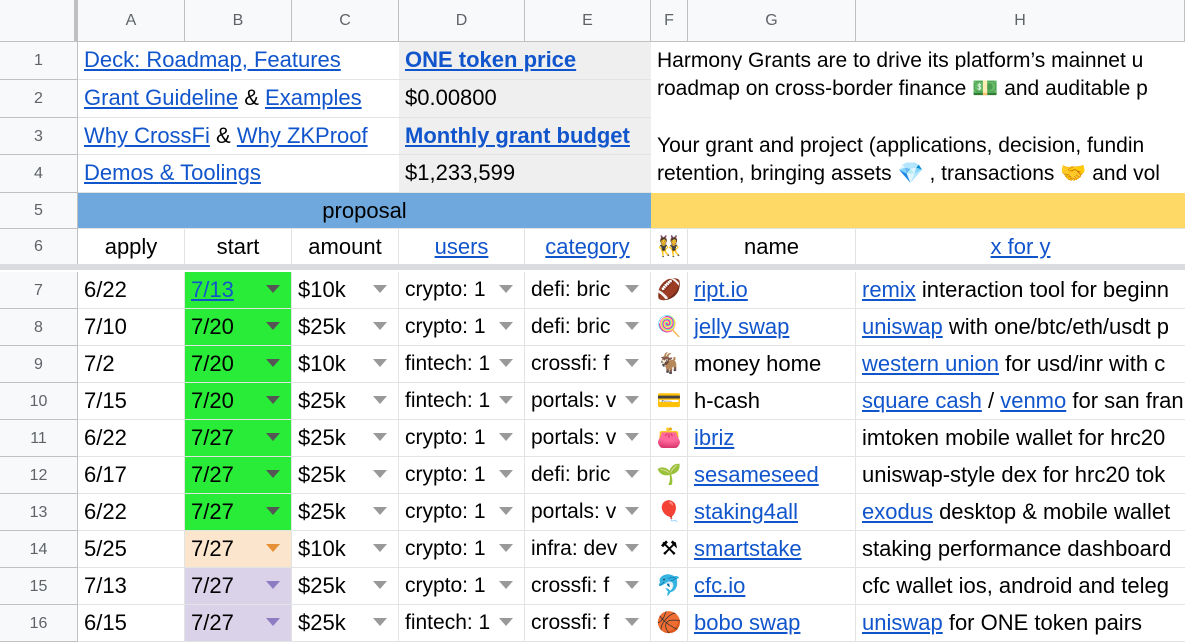 This screenshot has height=642, width=1185. I want to click on cell-xfory: uniswap with one/btc/eth/usdt p, so click(1020, 327).